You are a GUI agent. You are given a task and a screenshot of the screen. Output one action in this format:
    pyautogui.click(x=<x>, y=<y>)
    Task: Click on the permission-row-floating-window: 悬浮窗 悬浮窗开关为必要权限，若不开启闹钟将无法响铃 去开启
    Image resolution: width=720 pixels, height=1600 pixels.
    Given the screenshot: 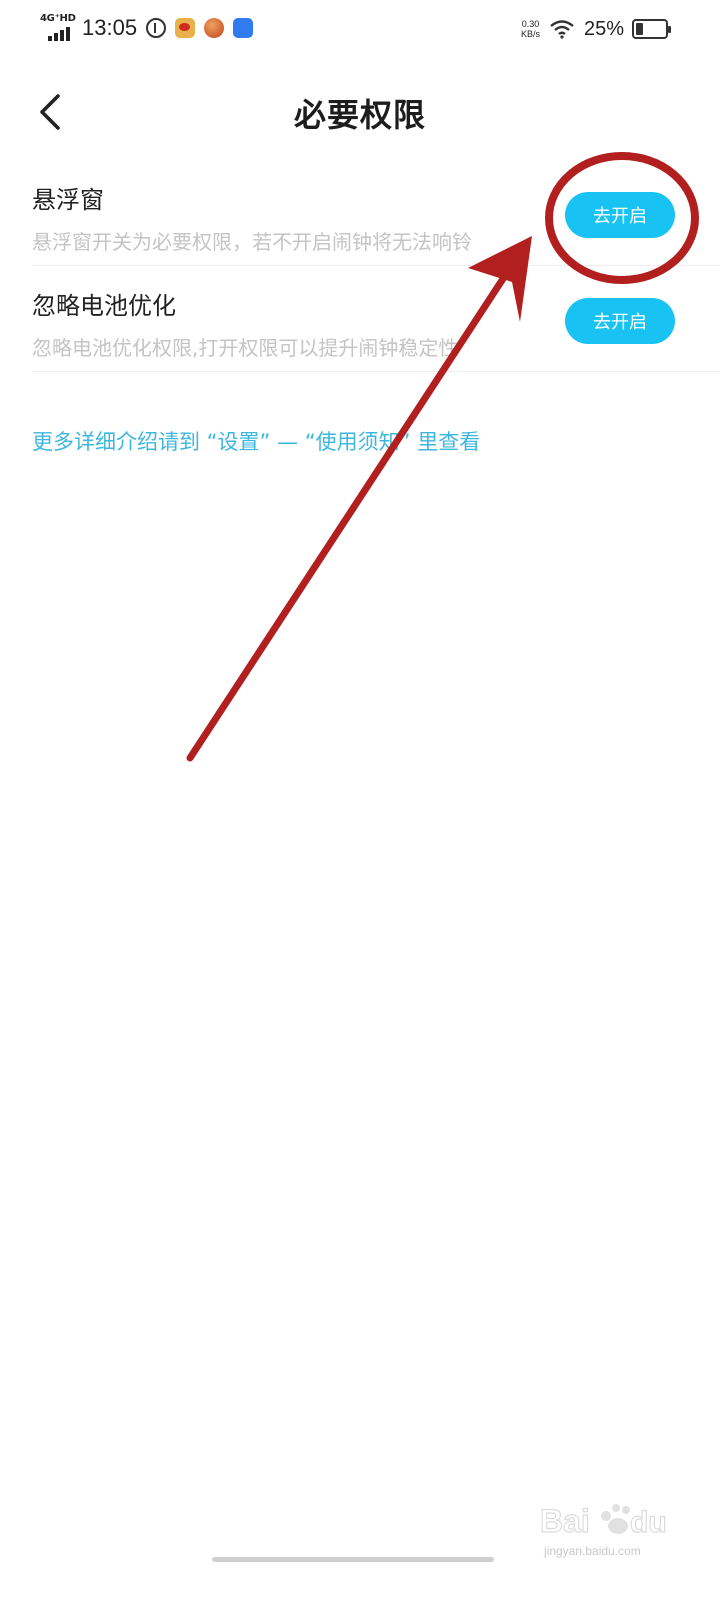 What is the action you would take?
    pyautogui.click(x=376, y=213)
    